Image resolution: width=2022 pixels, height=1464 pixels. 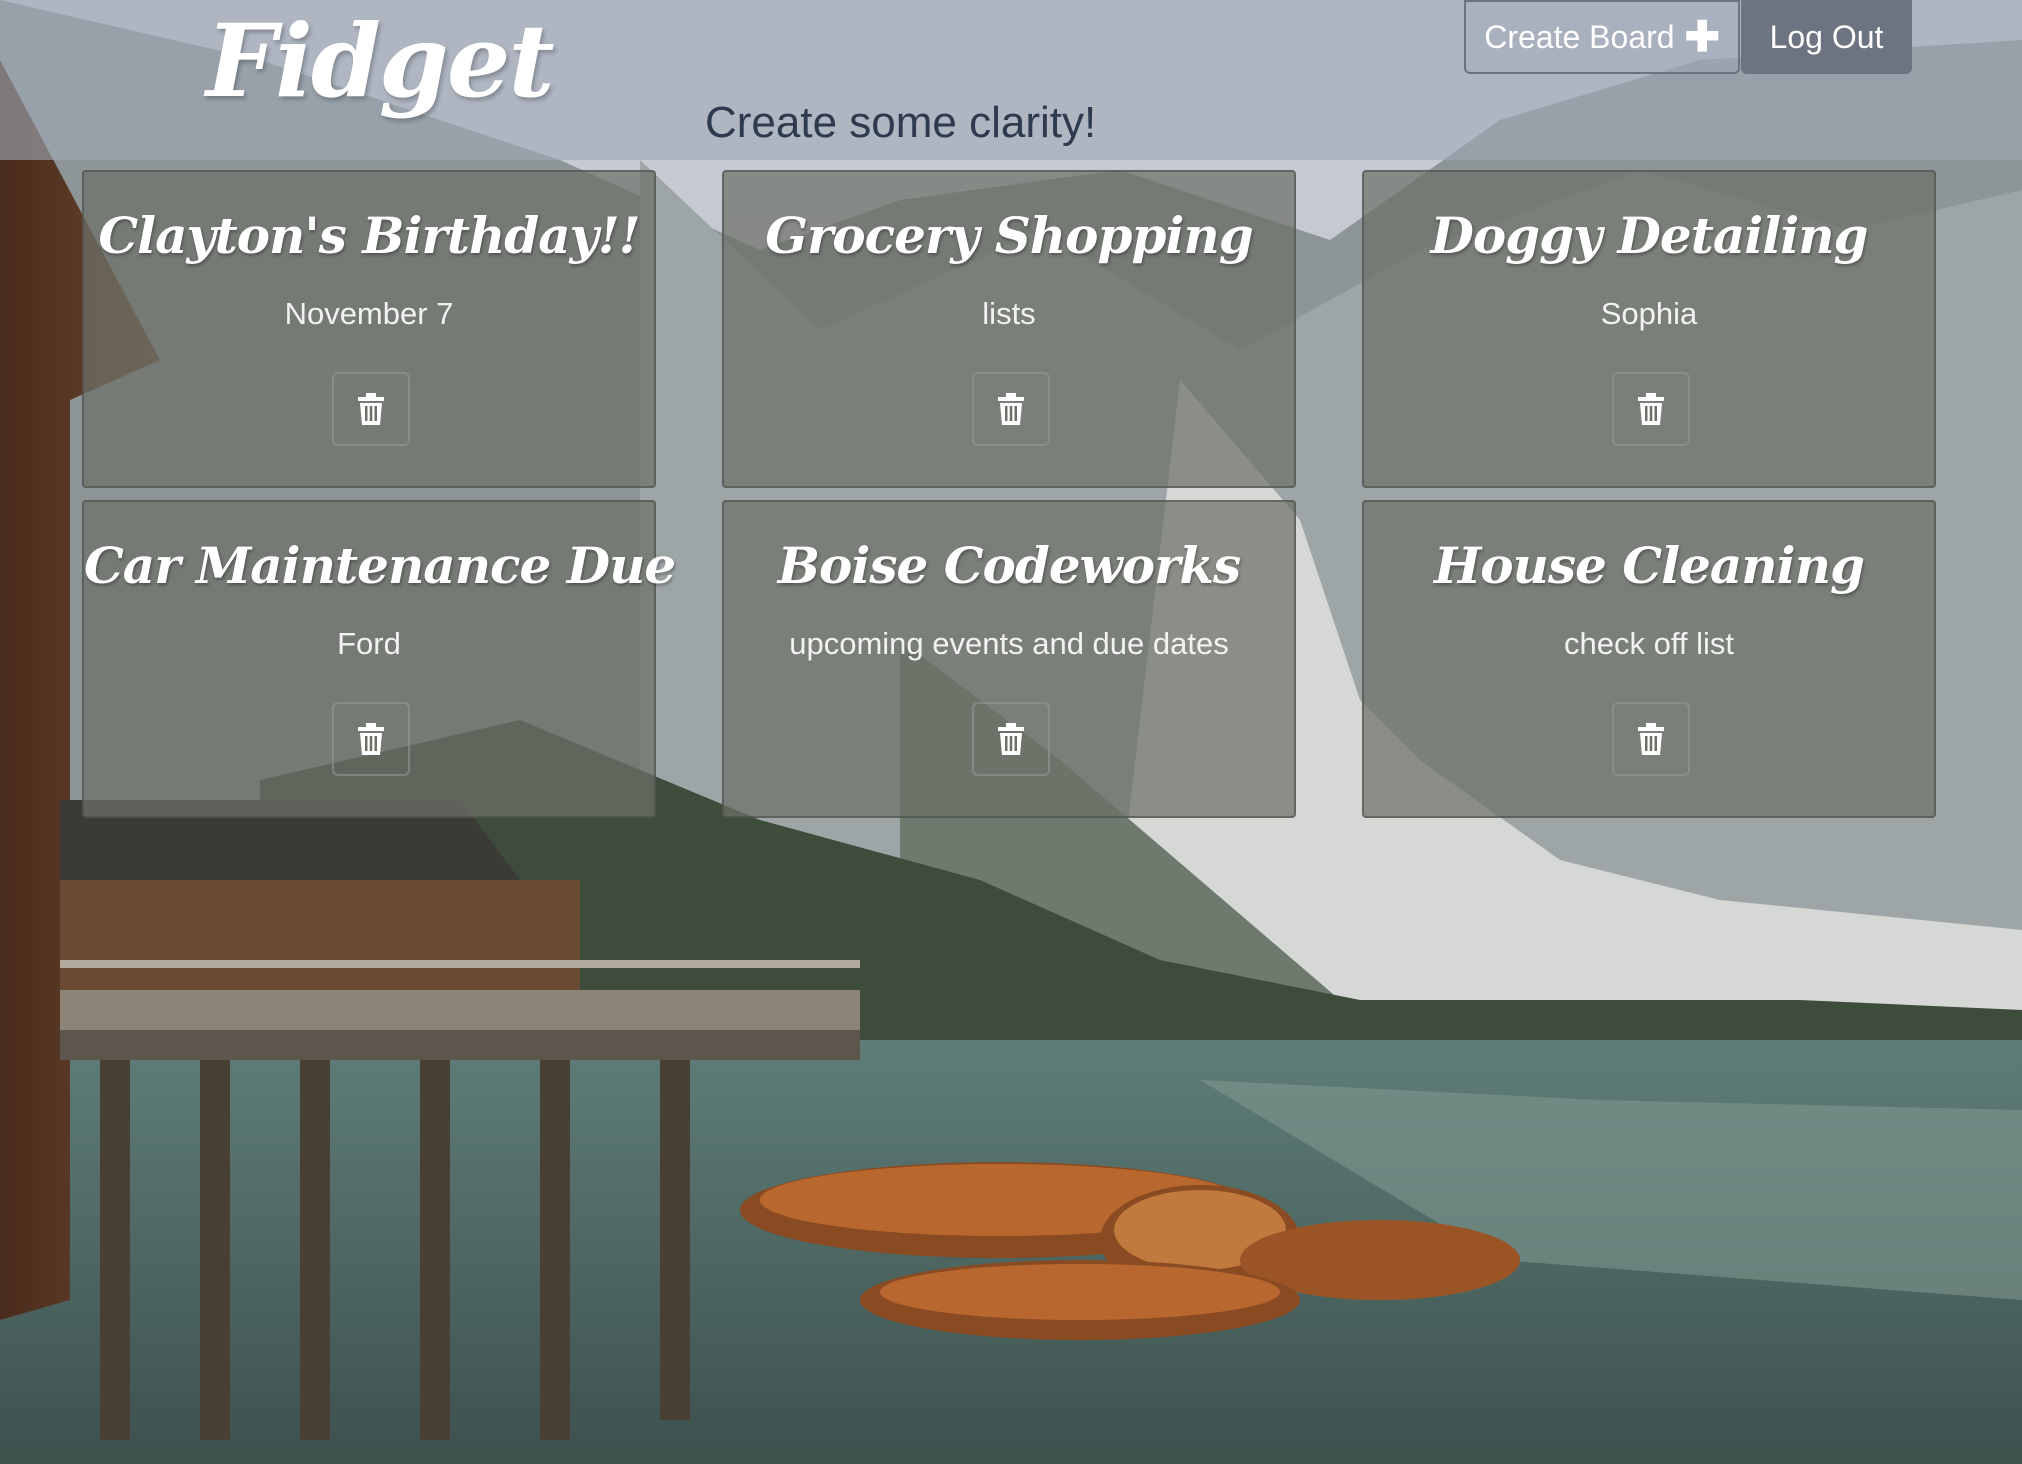 I want to click on create-board-button: Create Board ✚, so click(x=1602, y=37).